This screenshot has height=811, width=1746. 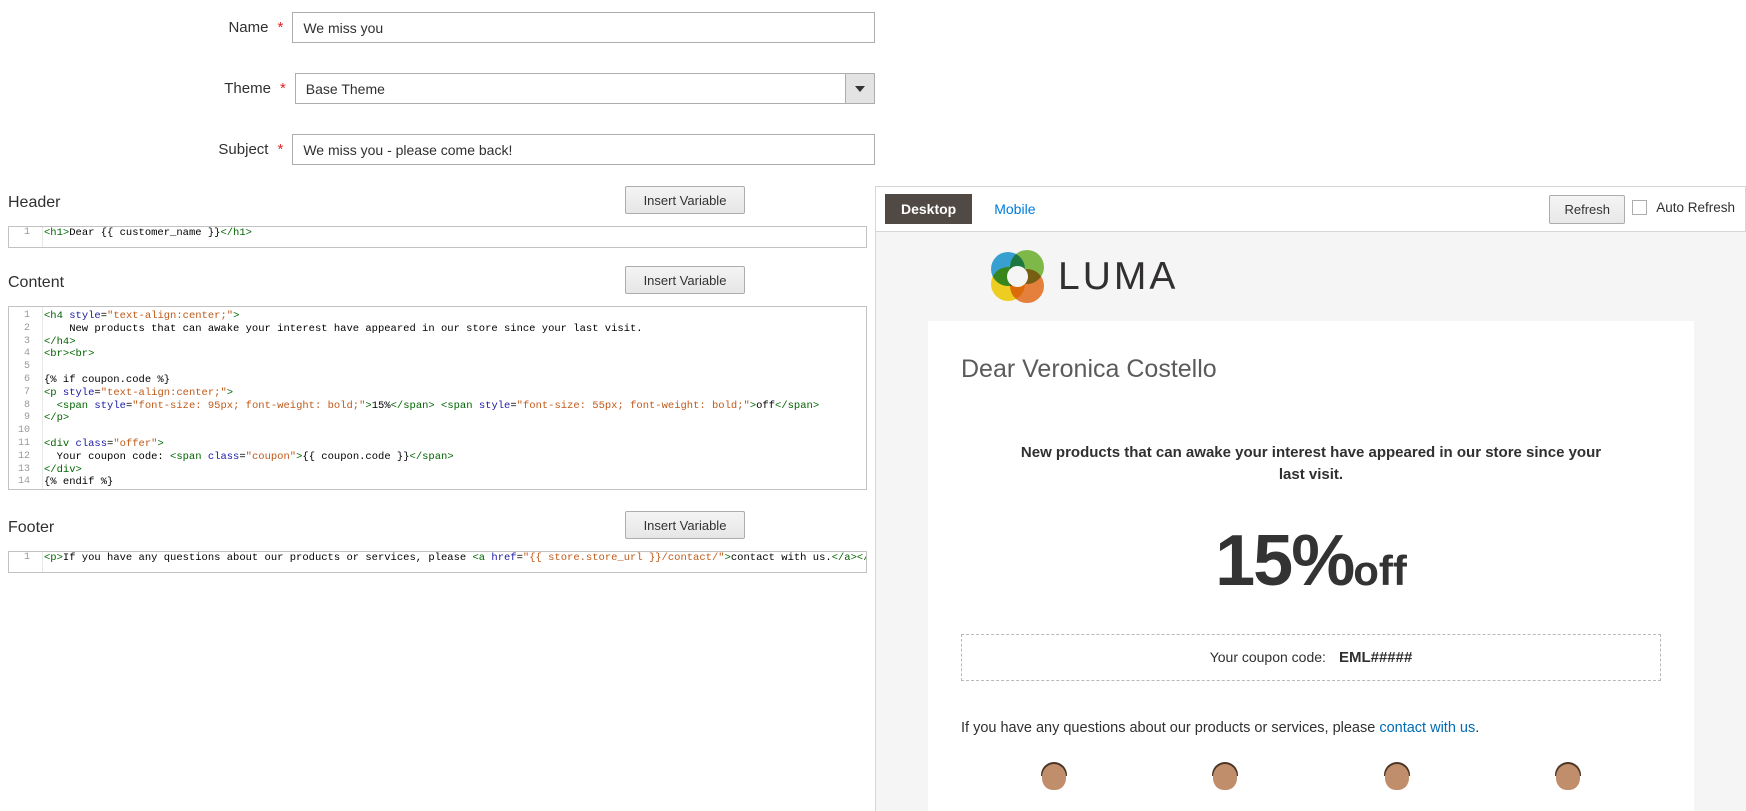 What do you see at coordinates (26, 367) in the screenshot?
I see `line-number: 5` at bounding box center [26, 367].